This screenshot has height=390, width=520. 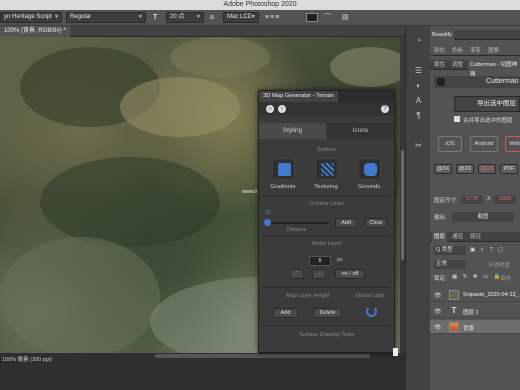 I want to click on gradients-button, so click(x=283, y=169).